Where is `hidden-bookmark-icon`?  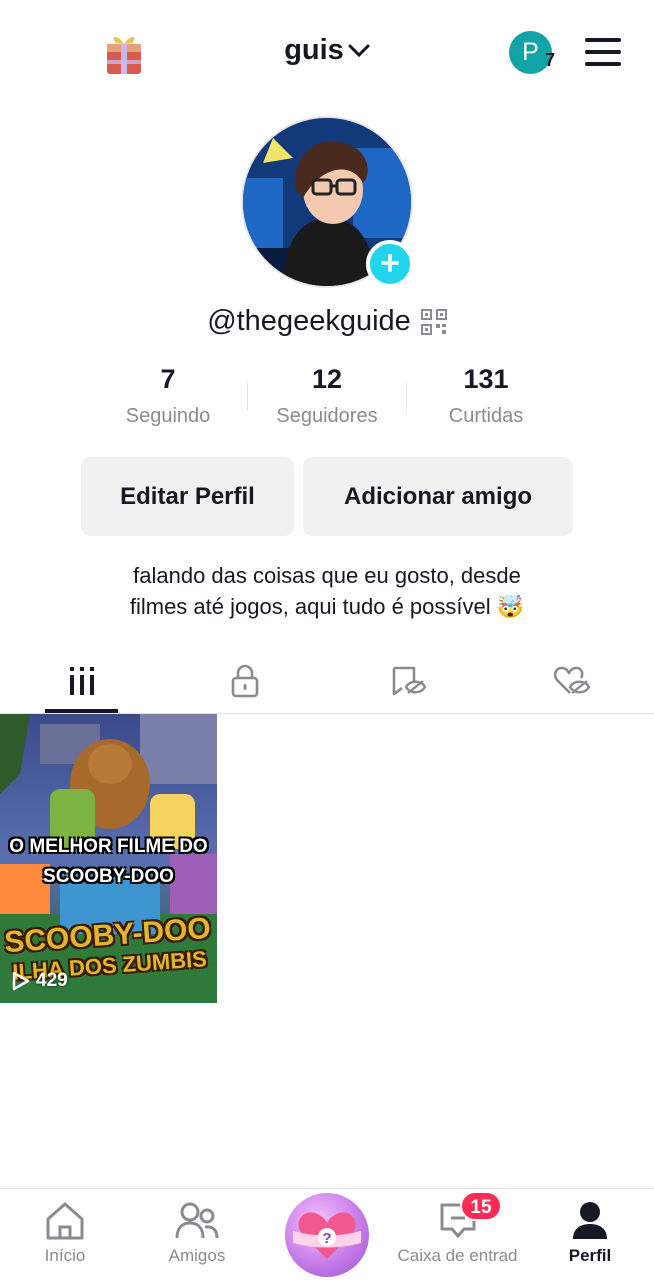 hidden-bookmark-icon is located at coordinates (409, 681).